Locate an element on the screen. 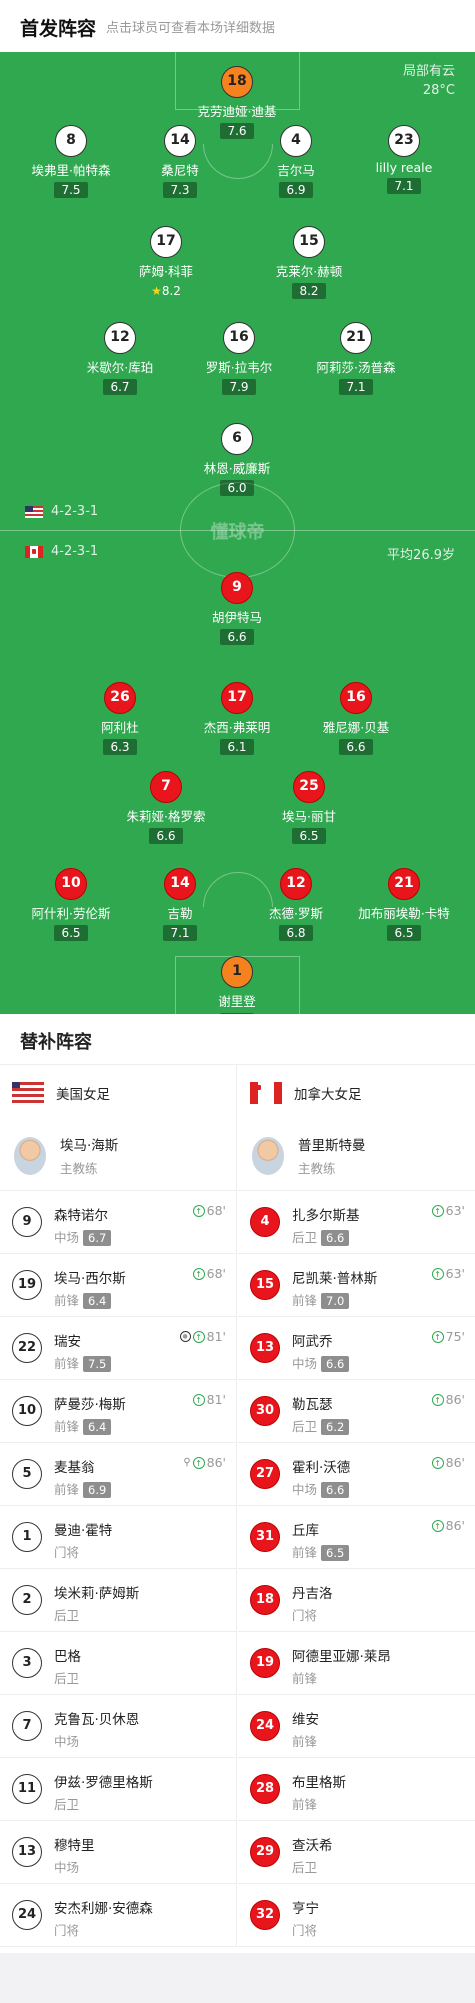 Image resolution: width=475 pixels, height=2003 pixels. bench-player-row: 5 麦基翁 前锋 6.9 ⚲ ↑ 86' is located at coordinates (118, 1474).